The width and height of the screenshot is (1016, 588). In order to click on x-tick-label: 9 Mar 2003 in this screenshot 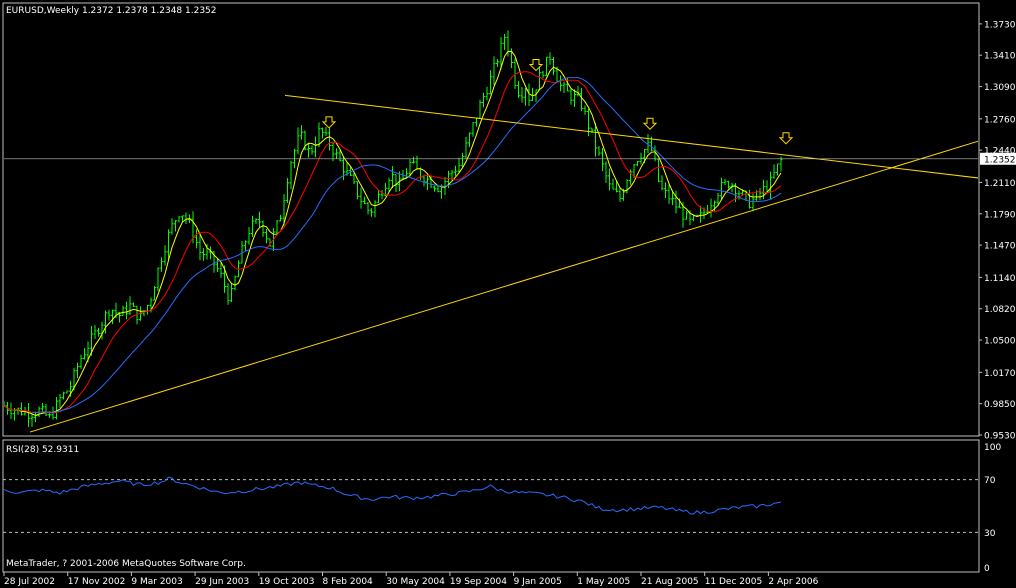, I will do `click(156, 582)`.